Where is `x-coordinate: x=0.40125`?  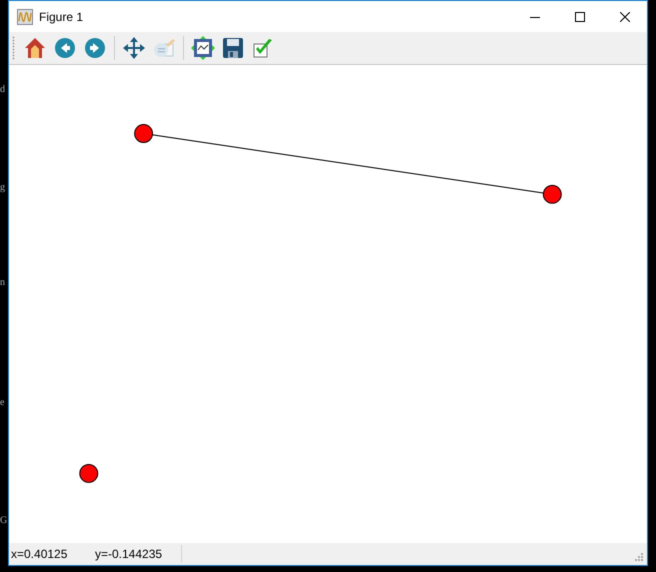
x-coordinate: x=0.40125 is located at coordinates (39, 554).